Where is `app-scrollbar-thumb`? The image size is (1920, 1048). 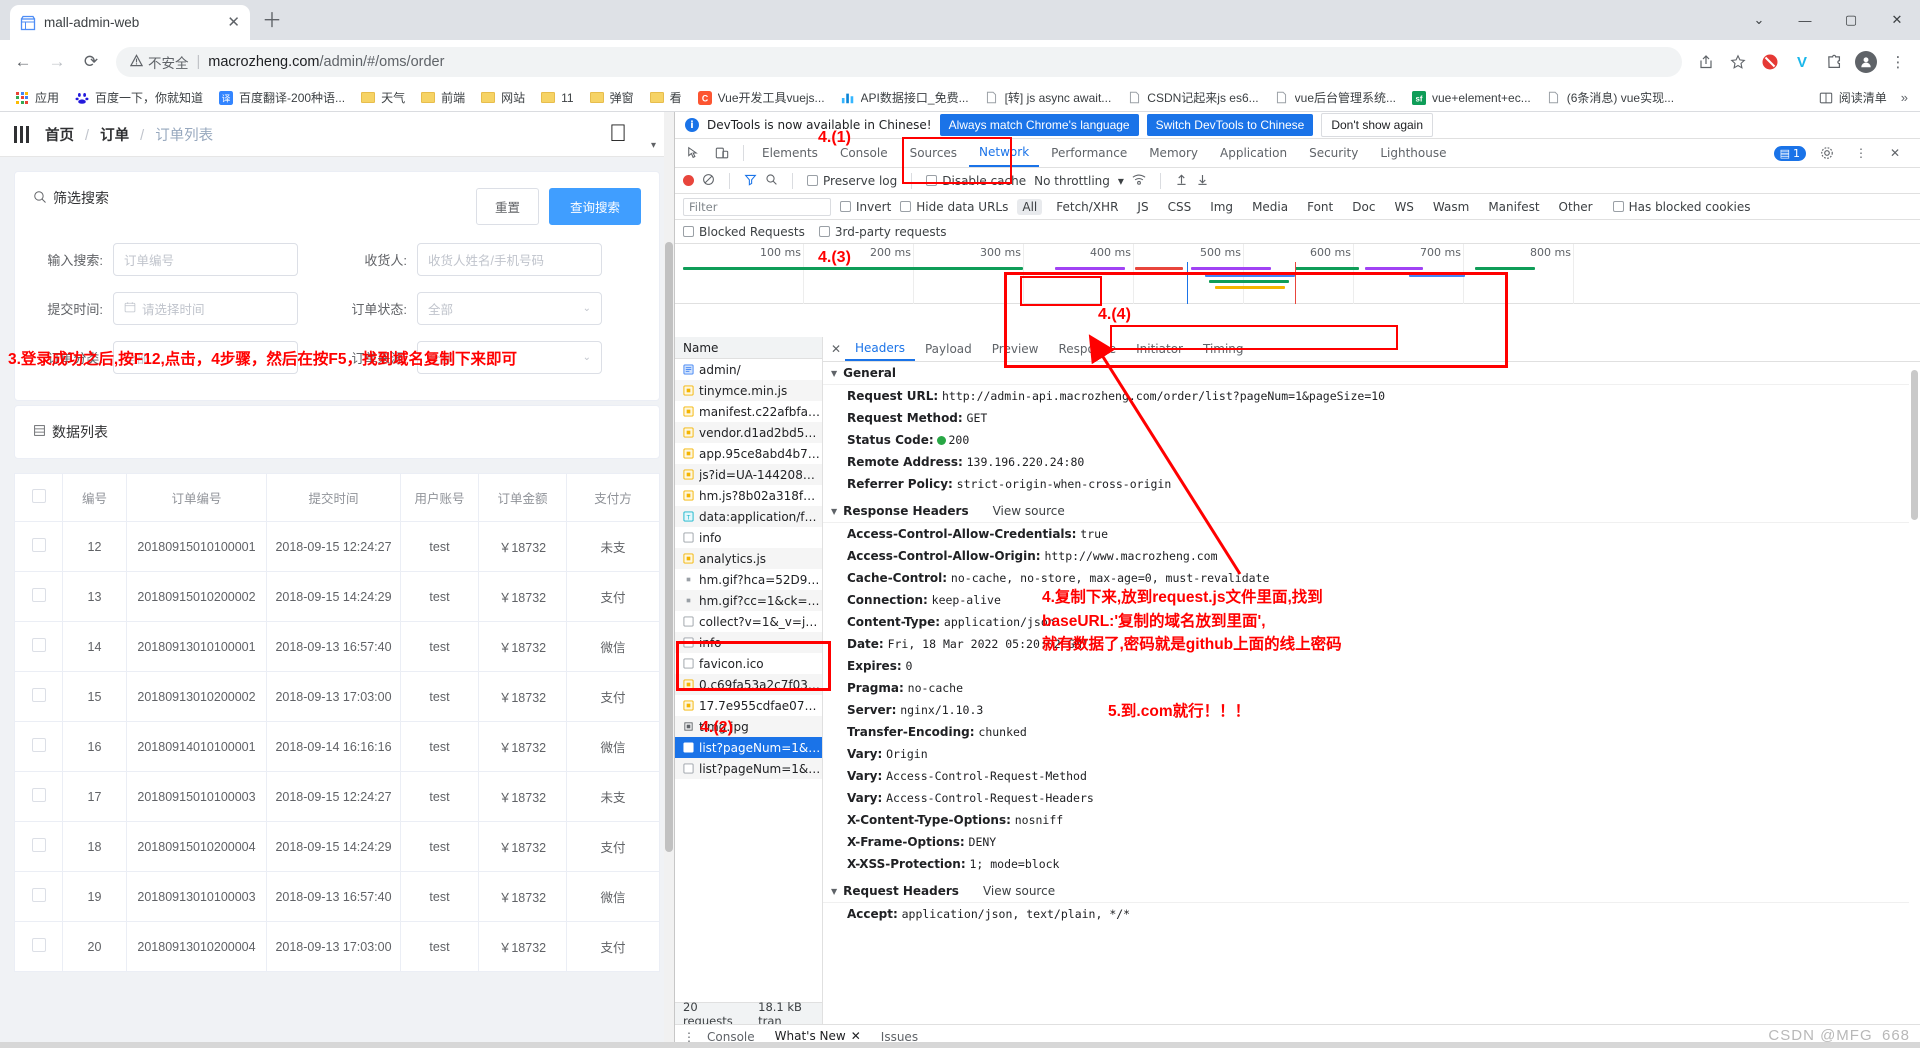 app-scrollbar-thumb is located at coordinates (669, 547).